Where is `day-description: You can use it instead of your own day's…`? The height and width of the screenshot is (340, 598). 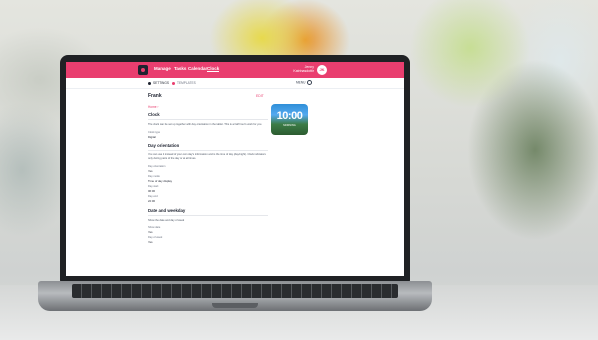
day-description: You can use it instead of your own day's… is located at coordinates (207, 156).